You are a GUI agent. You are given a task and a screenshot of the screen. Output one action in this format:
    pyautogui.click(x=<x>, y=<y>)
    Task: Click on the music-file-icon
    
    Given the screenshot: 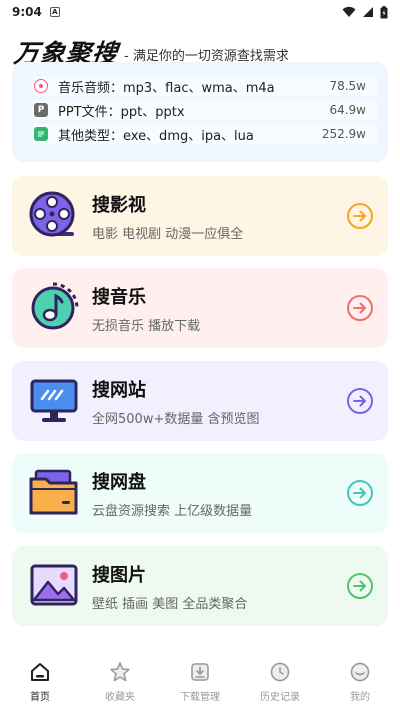 What is the action you would take?
    pyautogui.click(x=41, y=86)
    